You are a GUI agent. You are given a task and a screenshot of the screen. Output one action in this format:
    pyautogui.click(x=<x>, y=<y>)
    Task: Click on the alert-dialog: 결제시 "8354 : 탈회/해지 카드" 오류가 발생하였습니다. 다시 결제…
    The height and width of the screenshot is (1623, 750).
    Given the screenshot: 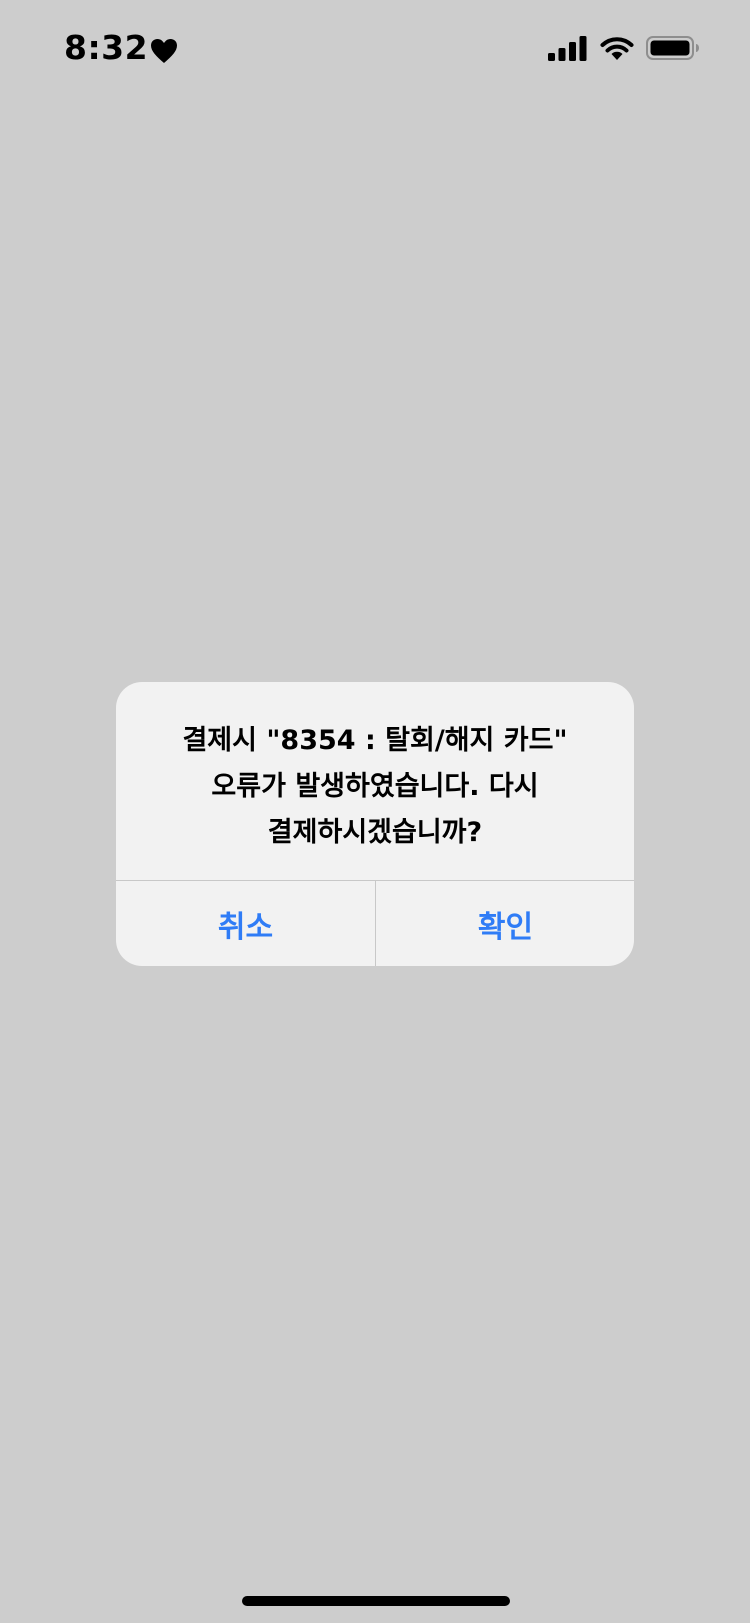 What is the action you would take?
    pyautogui.click(x=375, y=824)
    